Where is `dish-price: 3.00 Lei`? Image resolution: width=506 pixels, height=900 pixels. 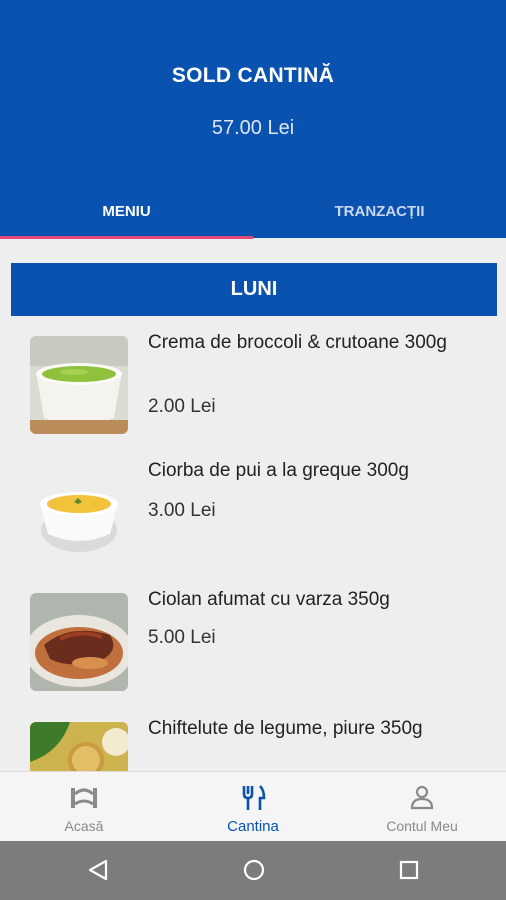 dish-price: 3.00 Lei is located at coordinates (182, 510).